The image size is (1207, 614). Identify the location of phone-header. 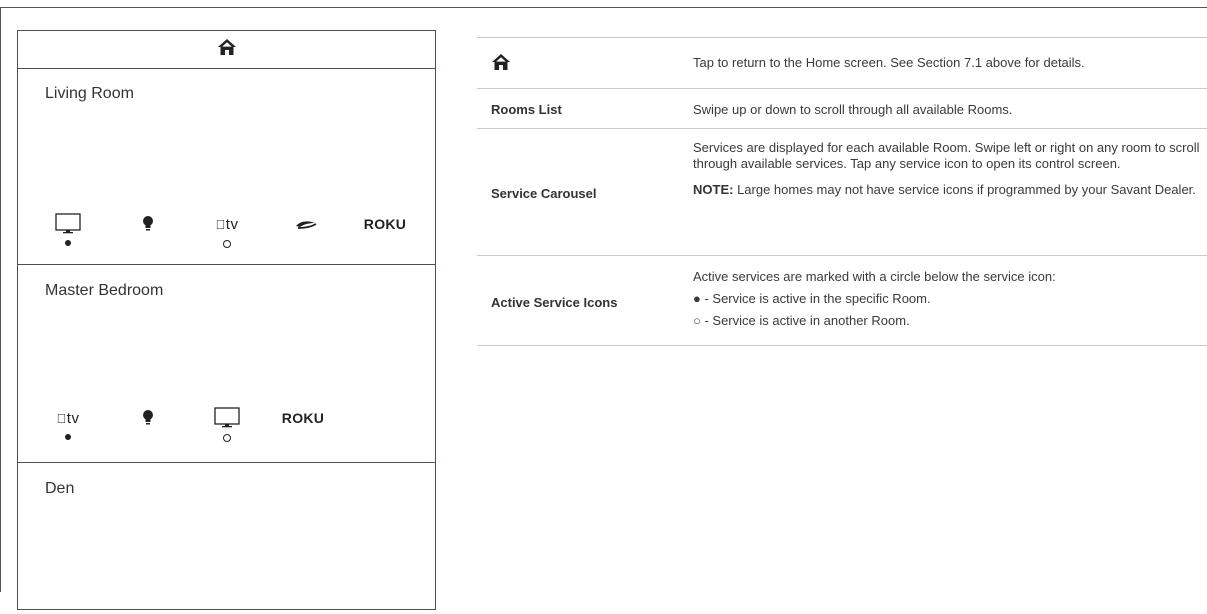
(226, 50).